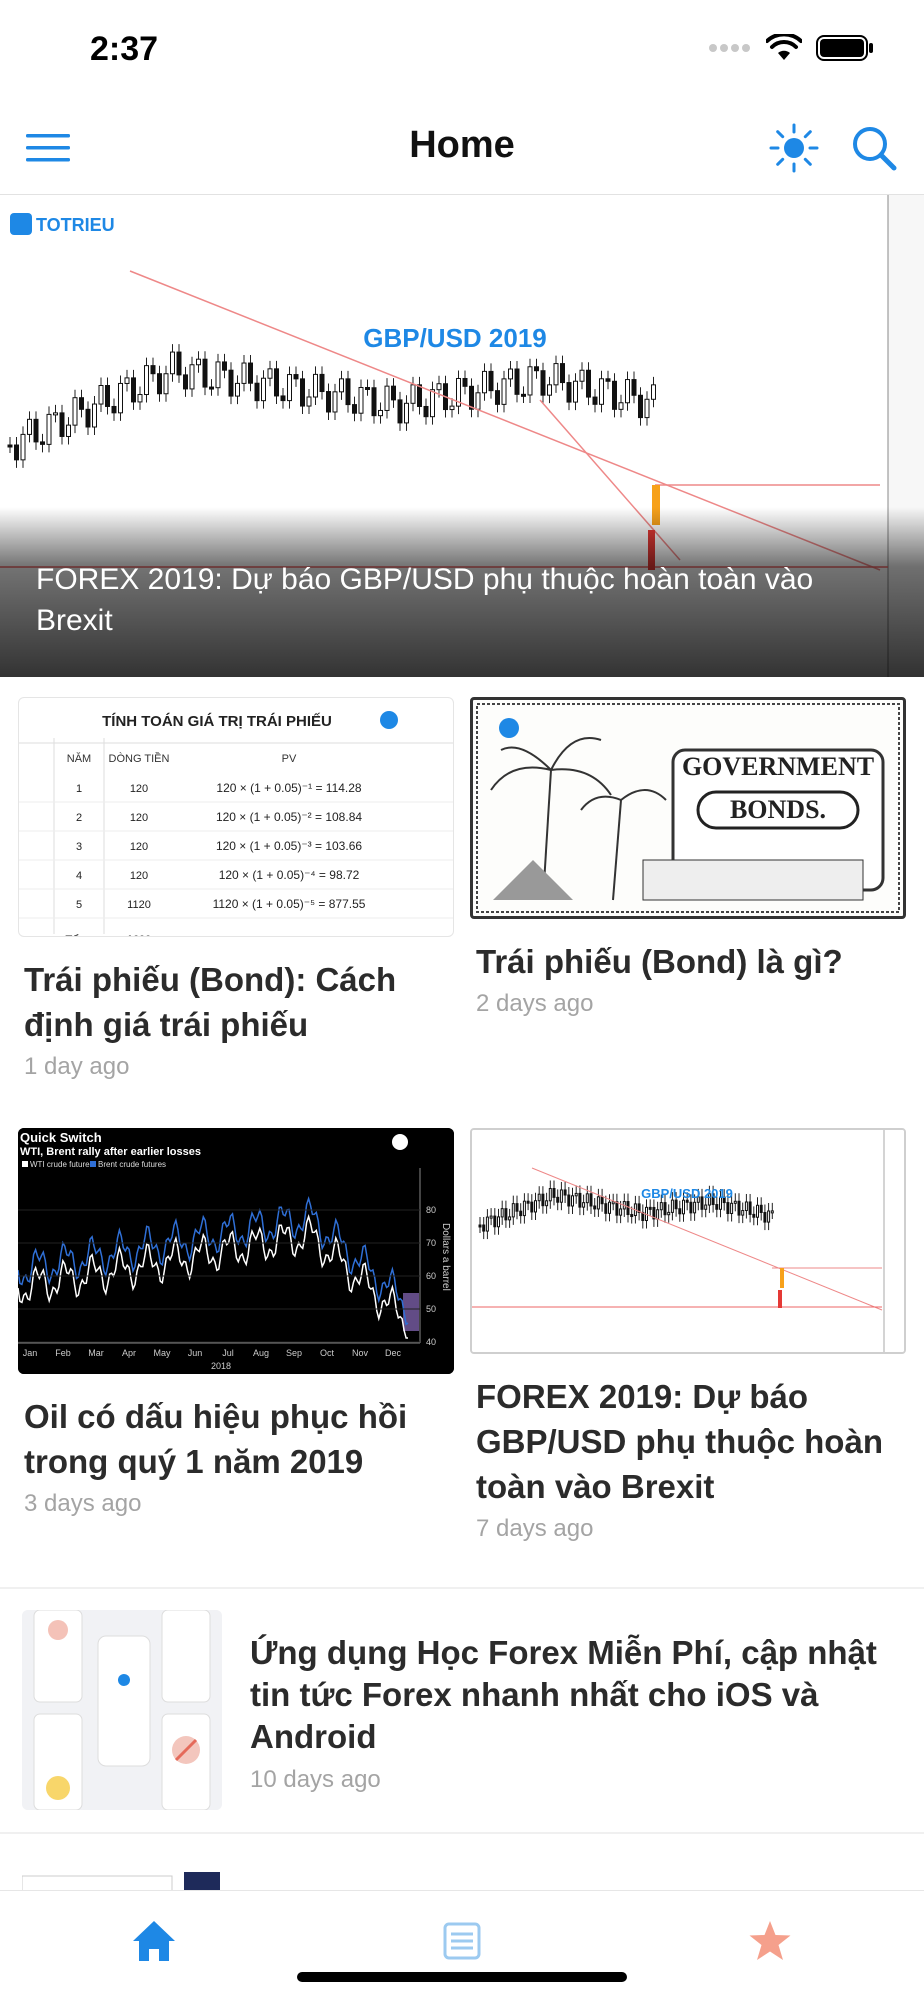  What do you see at coordinates (228, 1353) in the screenshot?
I see `oil-month-label: Jul` at bounding box center [228, 1353].